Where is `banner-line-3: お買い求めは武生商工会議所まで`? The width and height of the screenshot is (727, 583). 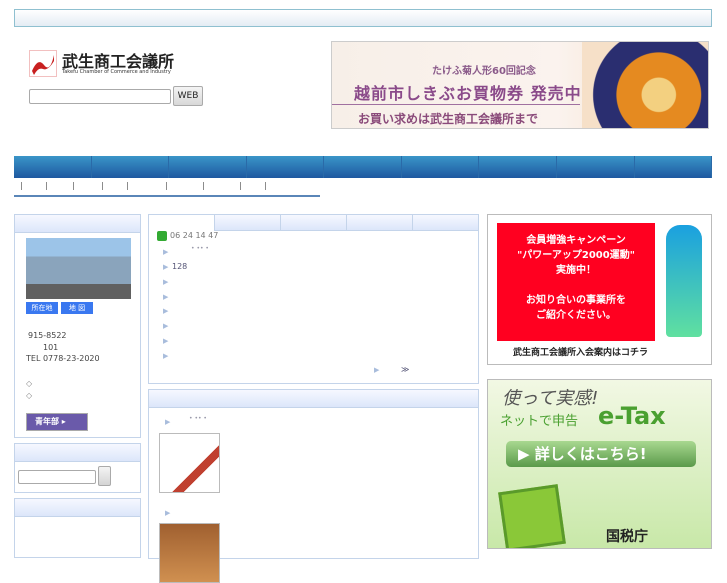 banner-line-3: お買い求めは武生商工会議所まで is located at coordinates (448, 119).